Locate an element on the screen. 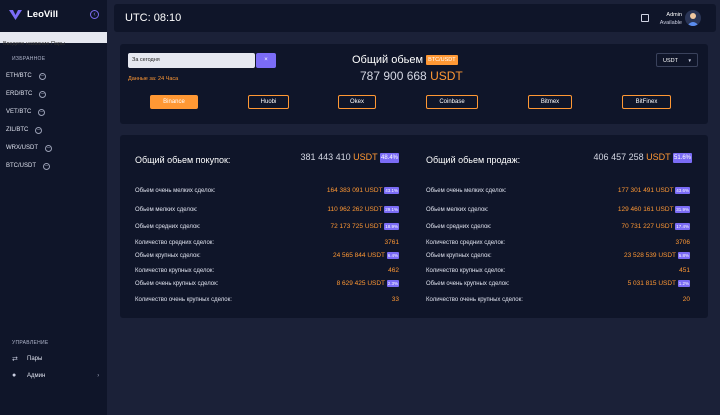  swap-icon: ⇄ is located at coordinates (15, 359).